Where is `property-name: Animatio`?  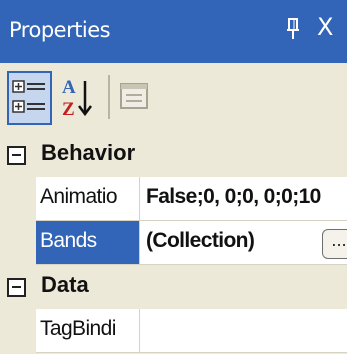
property-name: Animatio is located at coordinates (79, 196).